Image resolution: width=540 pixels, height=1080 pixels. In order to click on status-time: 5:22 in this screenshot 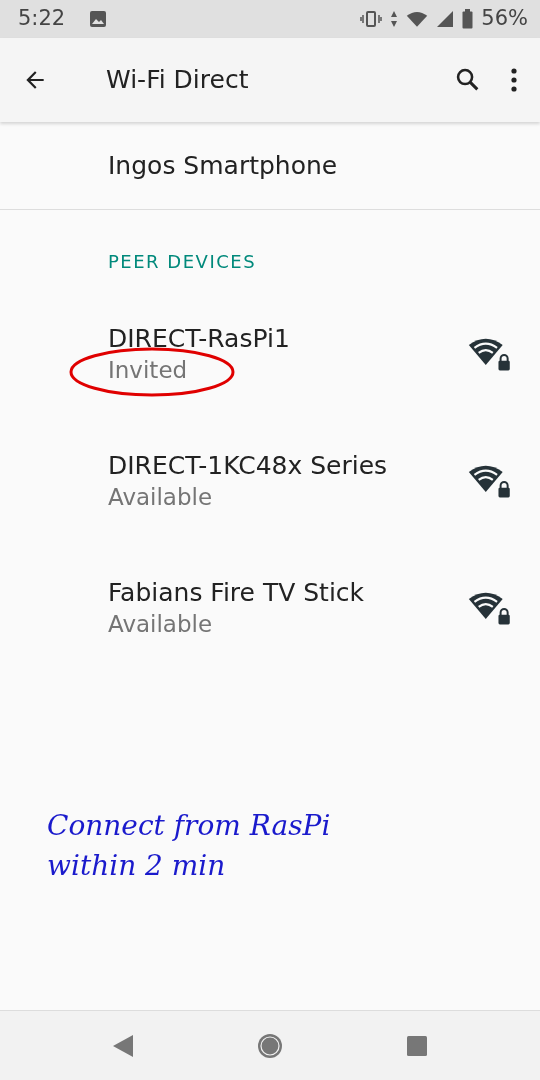, I will do `click(42, 19)`.